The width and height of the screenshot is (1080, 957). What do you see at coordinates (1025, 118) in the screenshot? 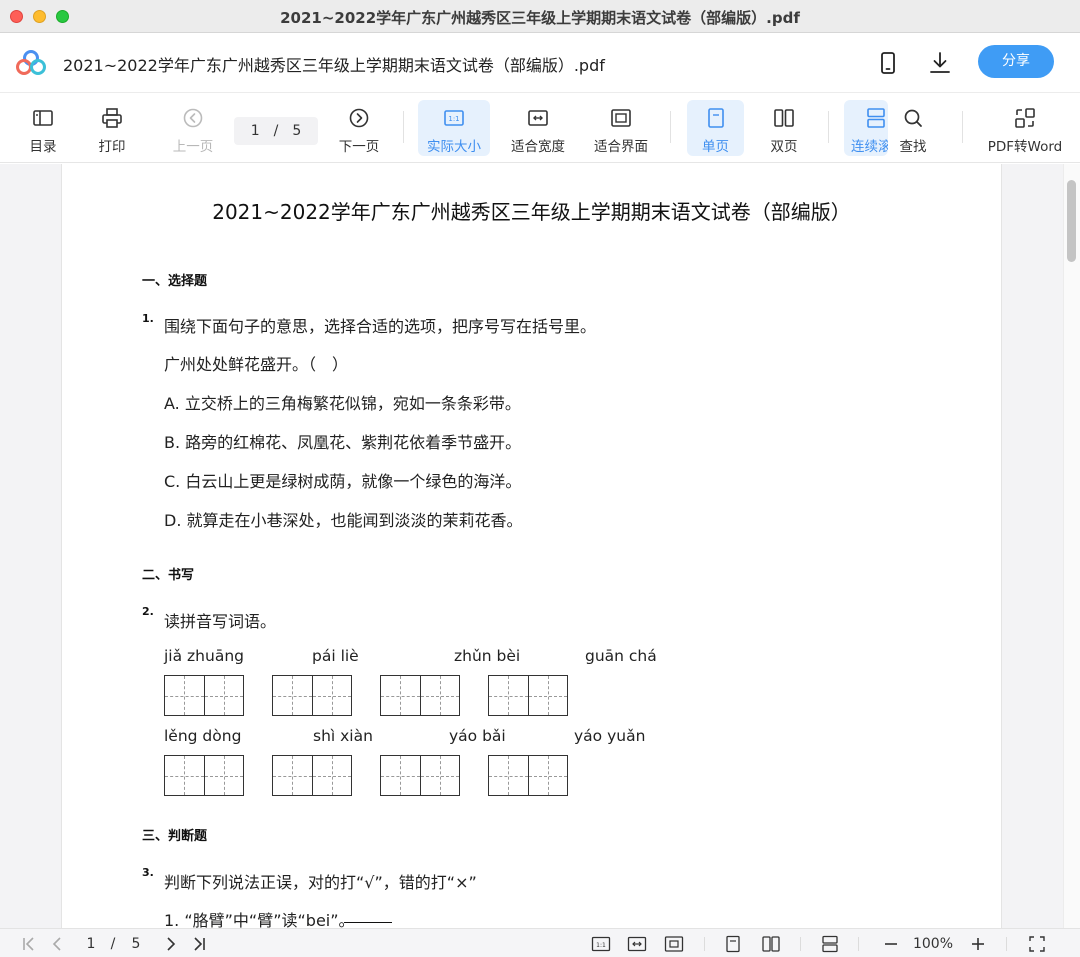
I see `convert-word-icon` at bounding box center [1025, 118].